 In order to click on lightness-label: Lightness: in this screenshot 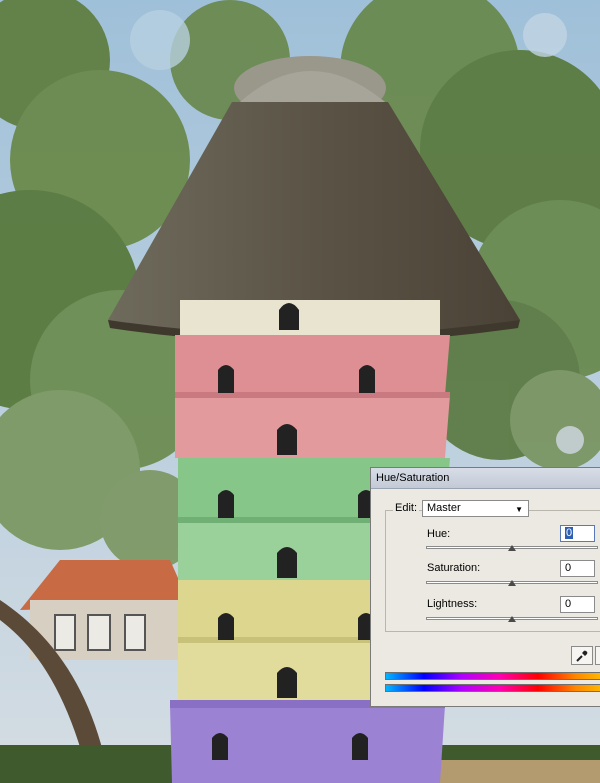, I will do `click(452, 604)`.